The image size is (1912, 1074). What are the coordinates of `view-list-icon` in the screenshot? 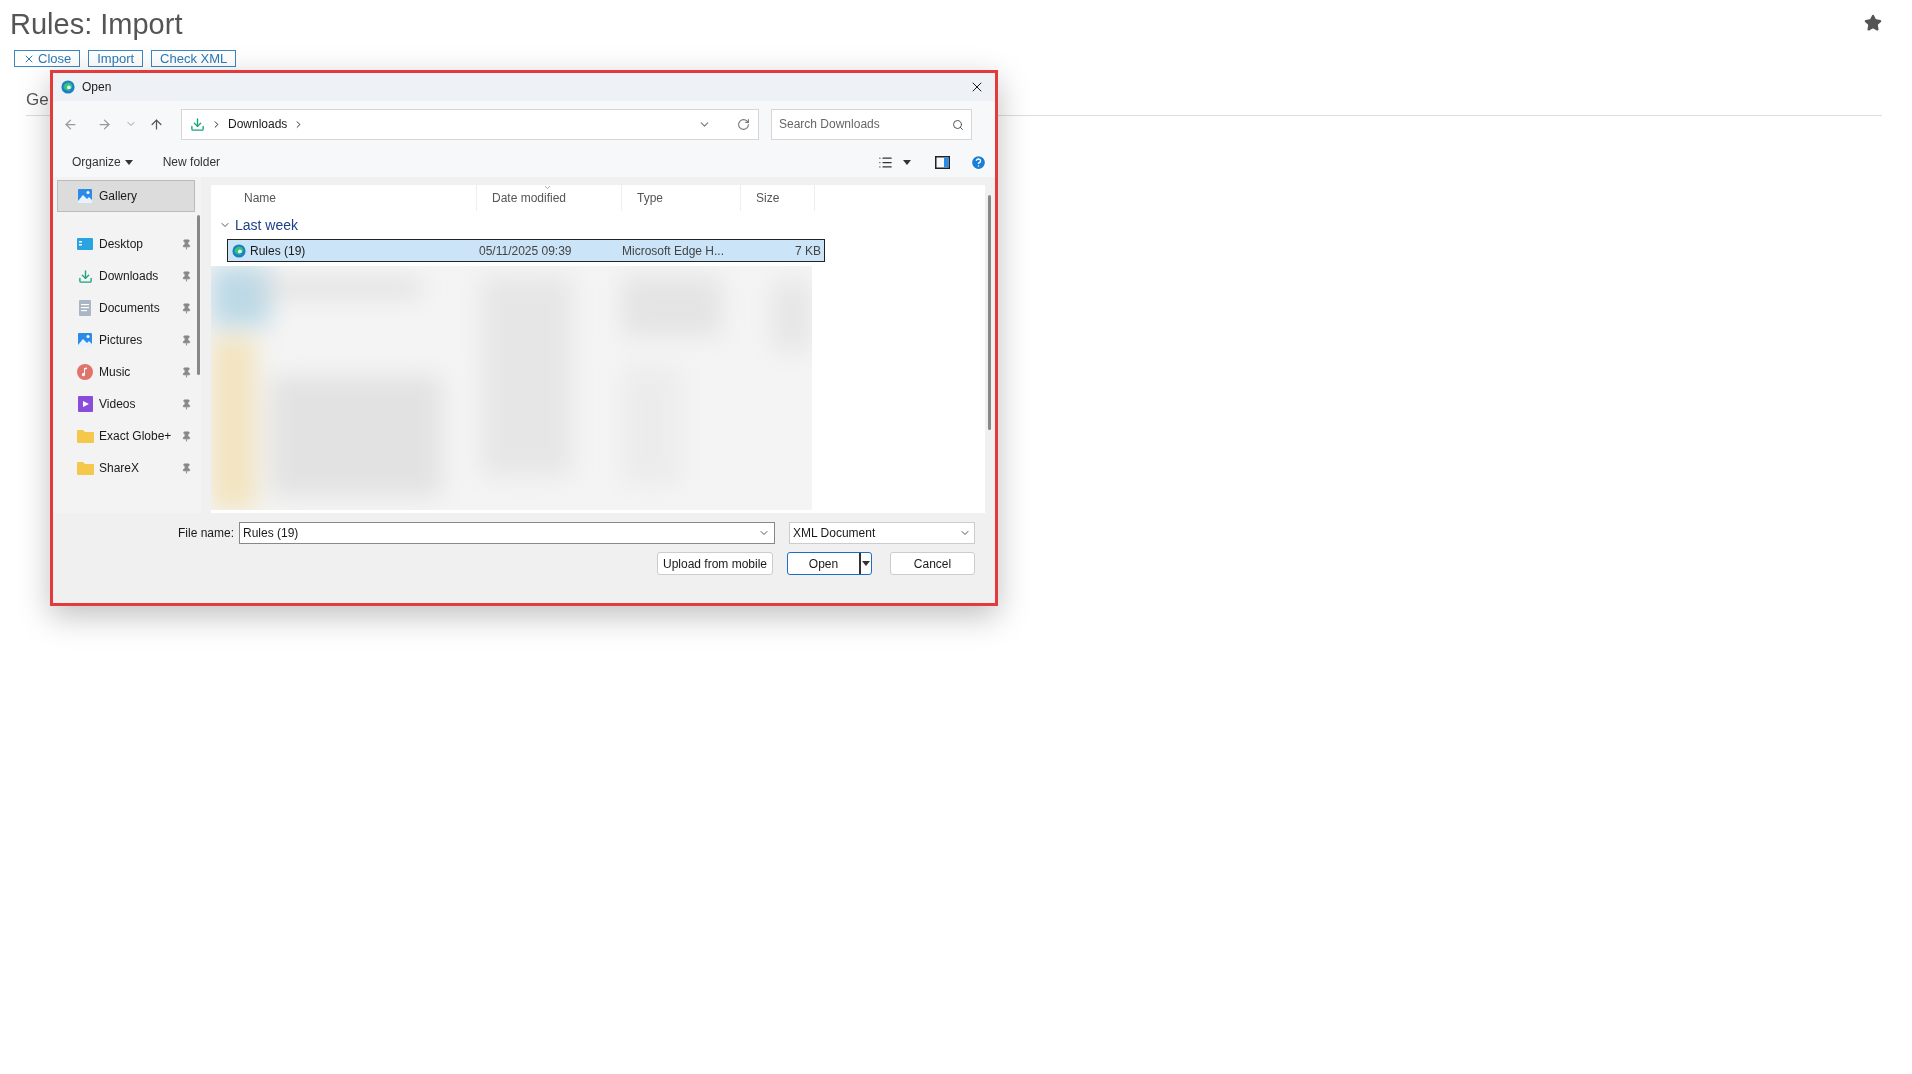 It's located at (885, 162).